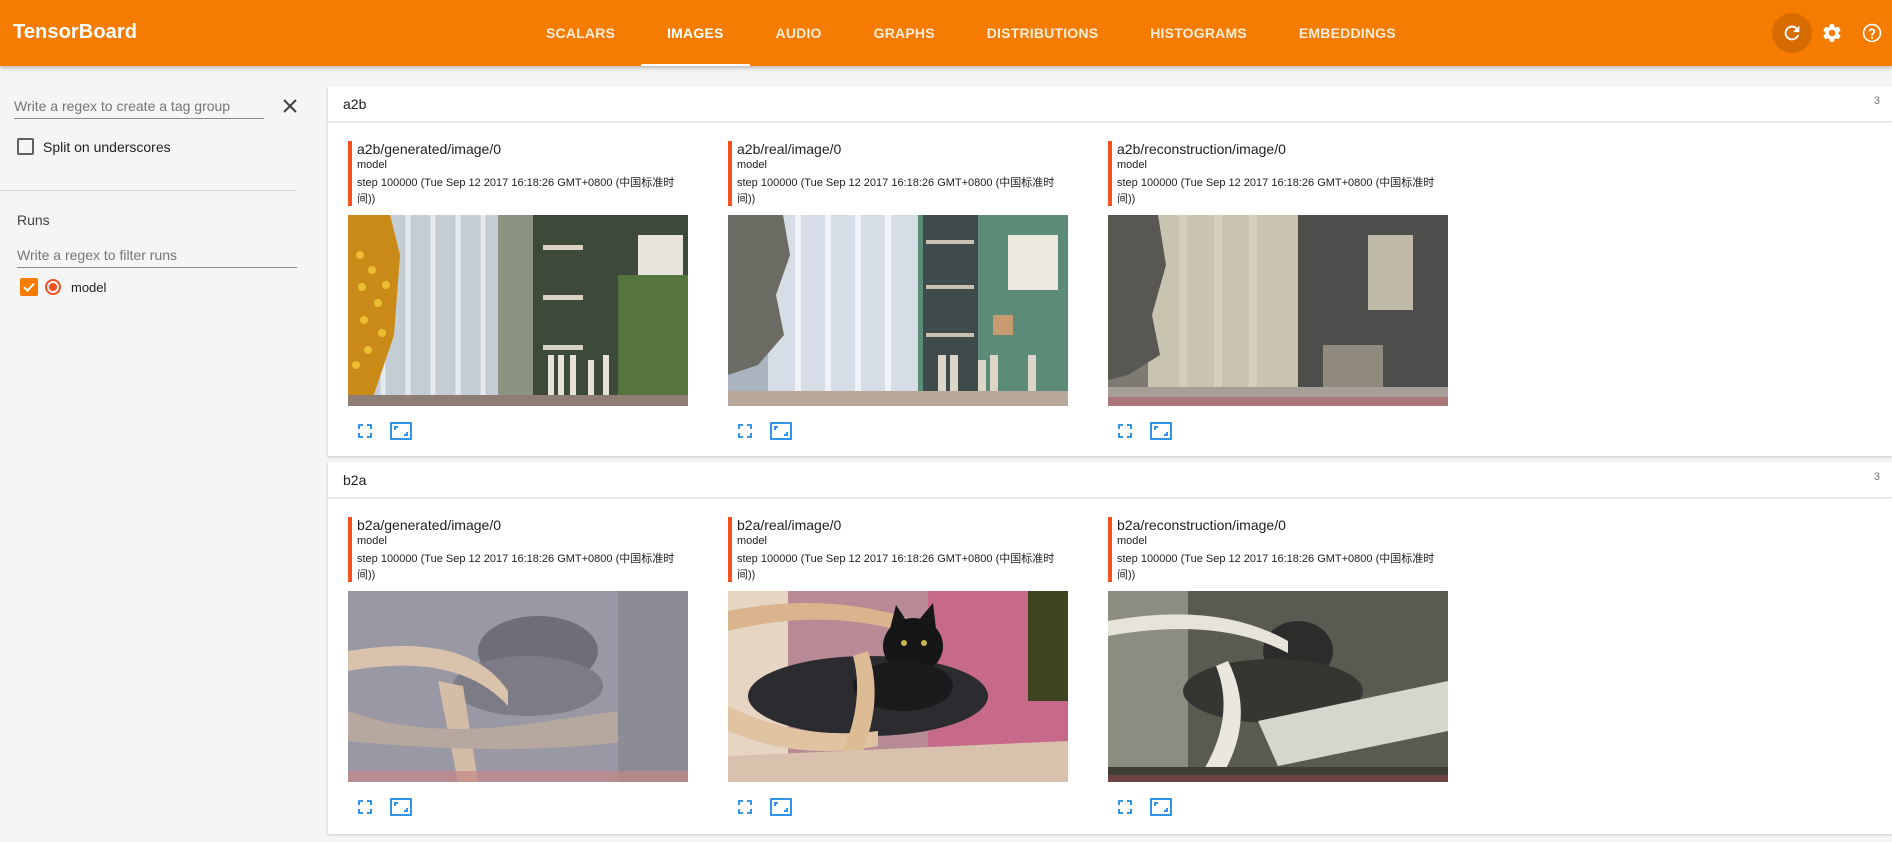 Image resolution: width=1892 pixels, height=842 pixels. I want to click on image-cat-on-chair-photo, so click(898, 686).